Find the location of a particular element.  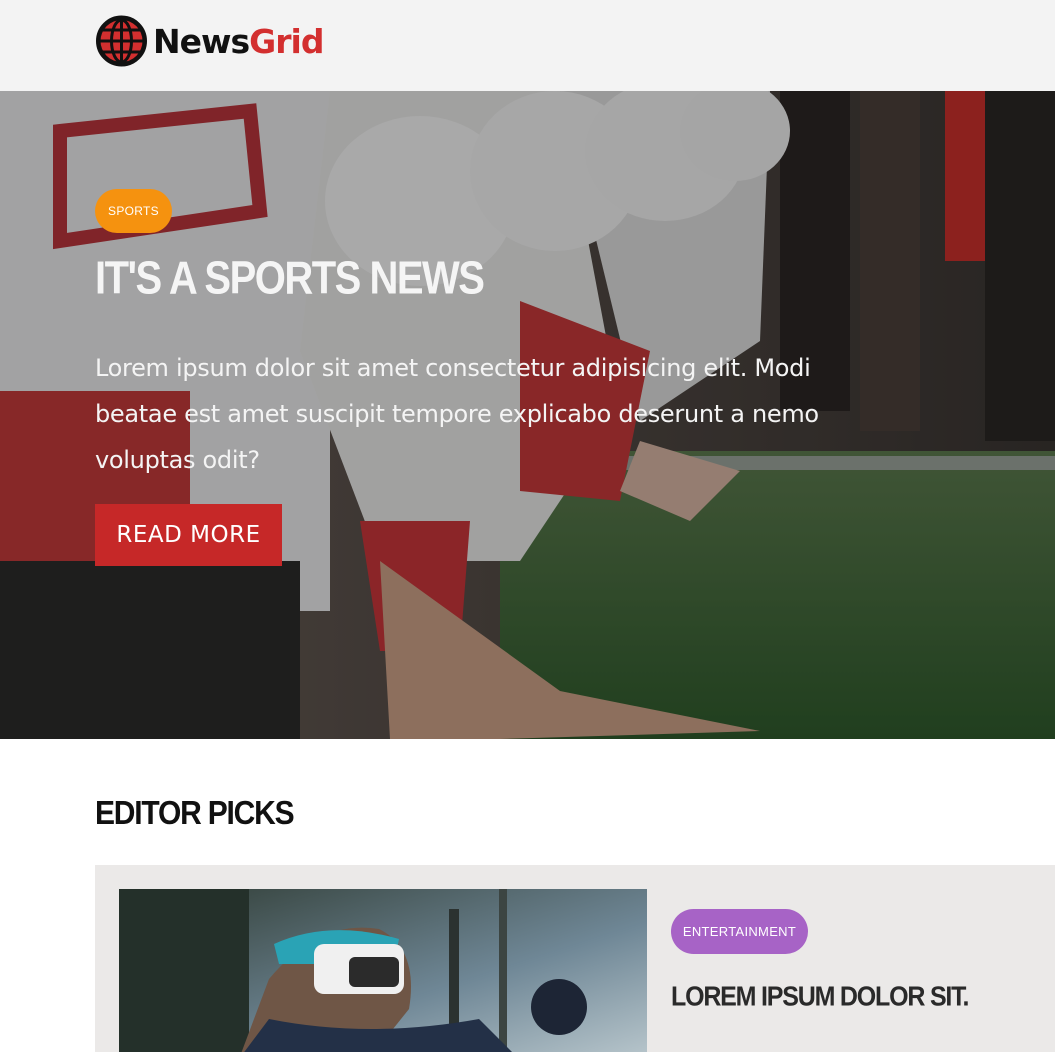

logo-text-news: News is located at coordinates (201, 41).